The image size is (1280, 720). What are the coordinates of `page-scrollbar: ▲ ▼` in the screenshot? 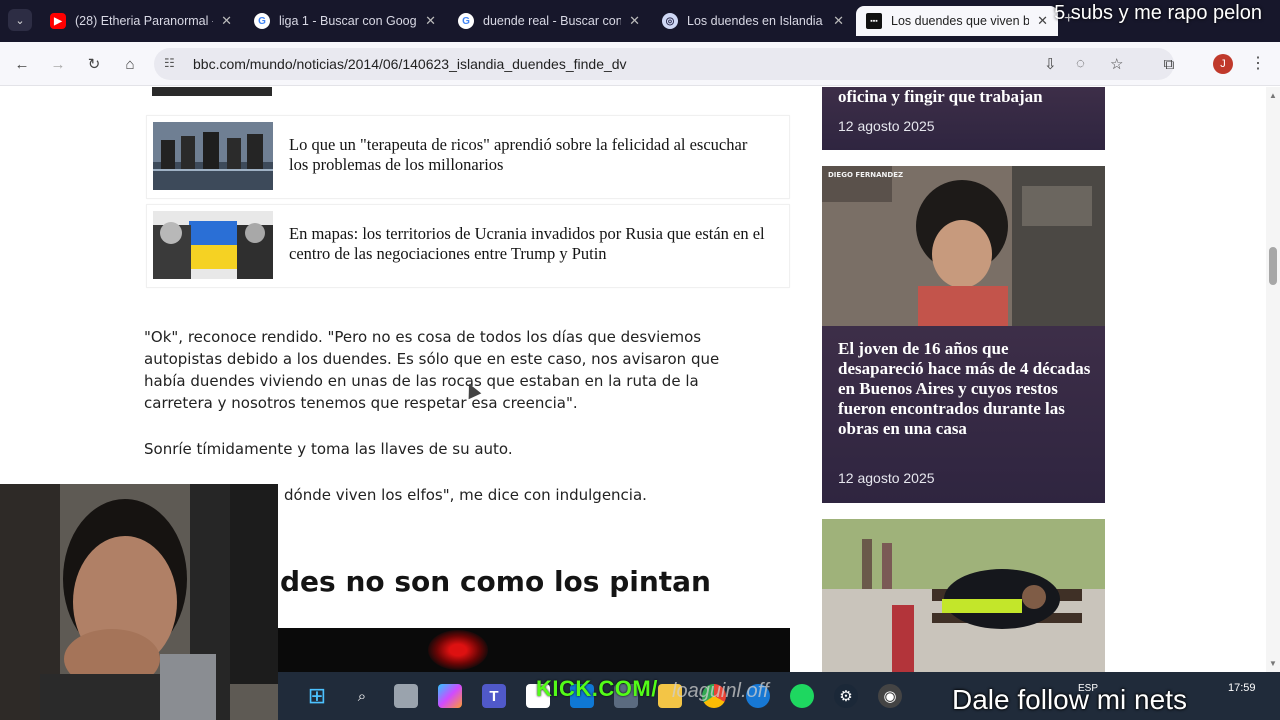 It's located at (1273, 379).